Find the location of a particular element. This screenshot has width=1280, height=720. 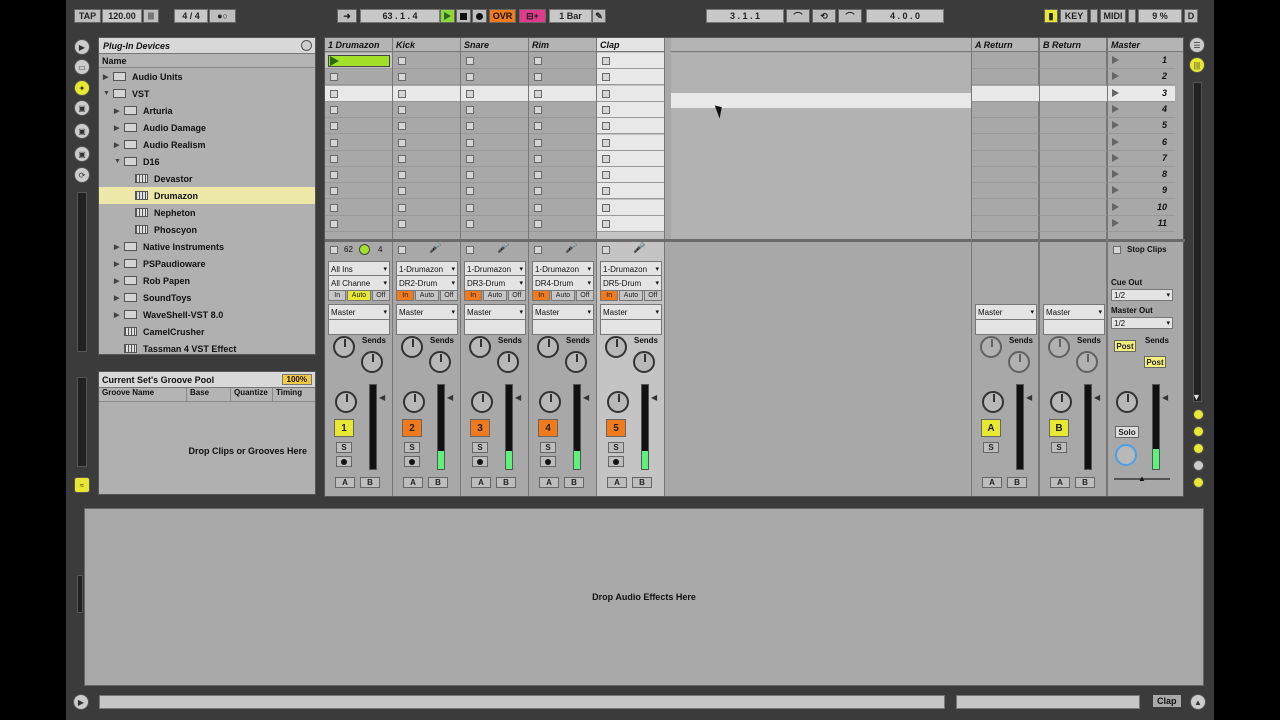

browser-item: ▼ VST is located at coordinates (207, 93).